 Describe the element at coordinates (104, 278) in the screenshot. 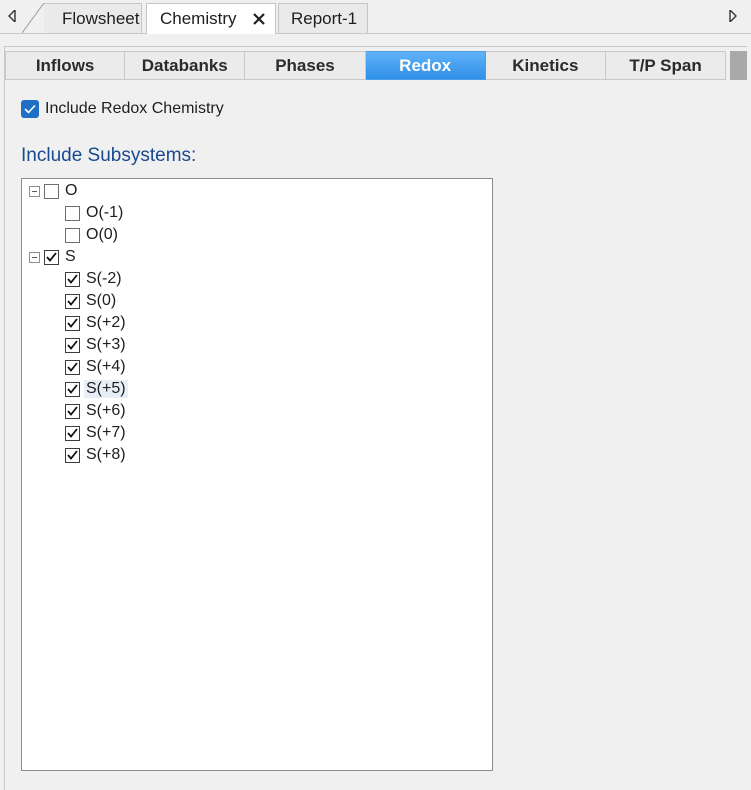

I see `tree-leaf-label: S(-2)` at that location.